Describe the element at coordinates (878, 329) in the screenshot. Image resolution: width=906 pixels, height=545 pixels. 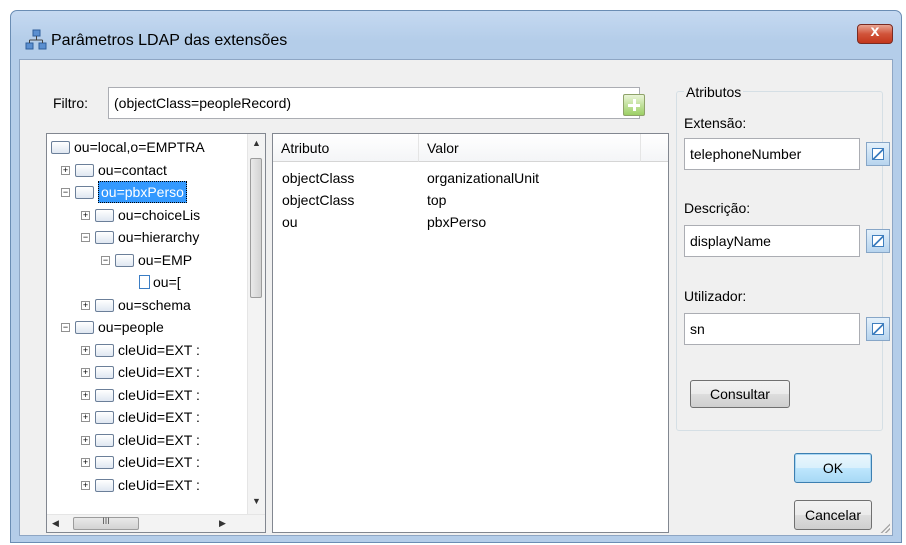
I see `user-picker-button` at that location.